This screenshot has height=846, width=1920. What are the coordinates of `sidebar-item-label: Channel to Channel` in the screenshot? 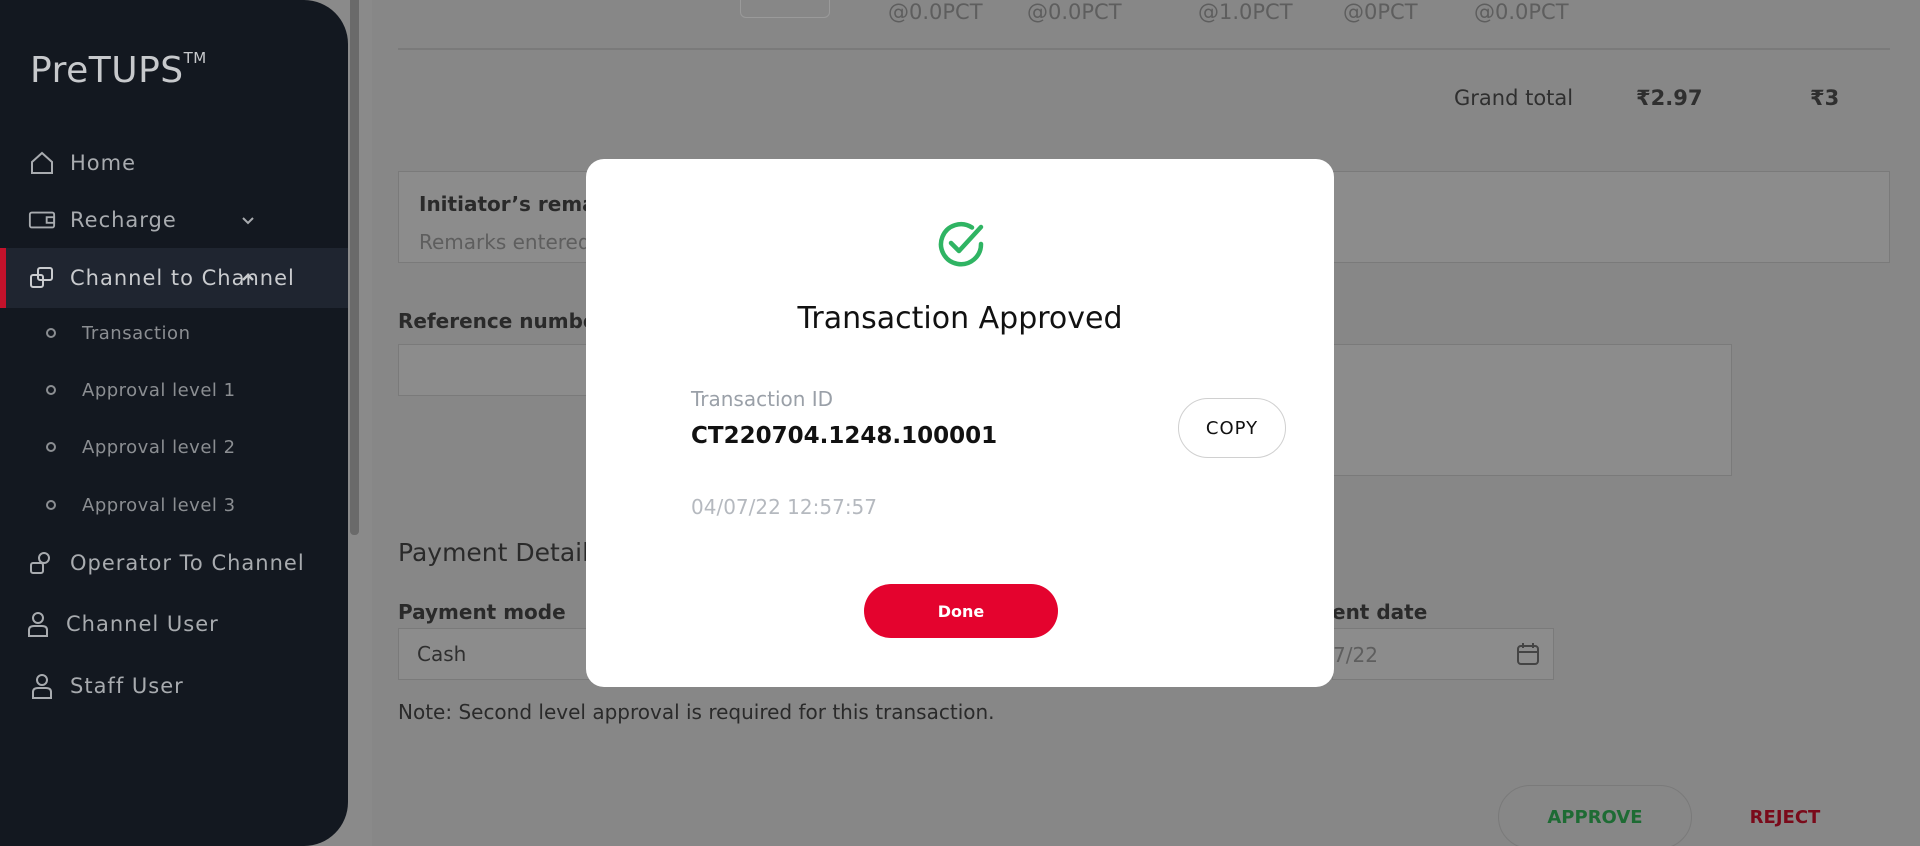 It's located at (182, 278).